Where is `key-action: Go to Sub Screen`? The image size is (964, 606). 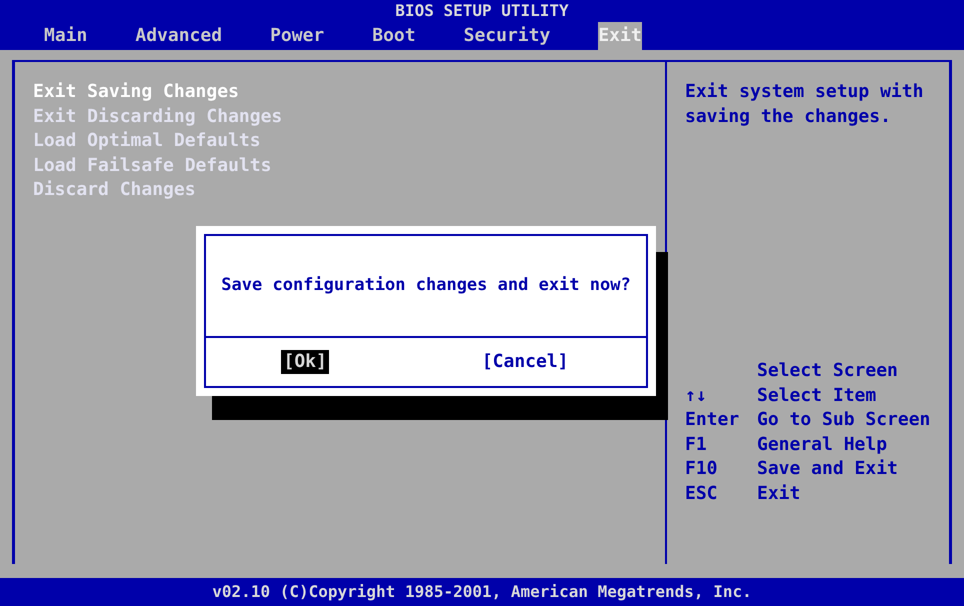 key-action: Go to Sub Screen is located at coordinates (843, 420).